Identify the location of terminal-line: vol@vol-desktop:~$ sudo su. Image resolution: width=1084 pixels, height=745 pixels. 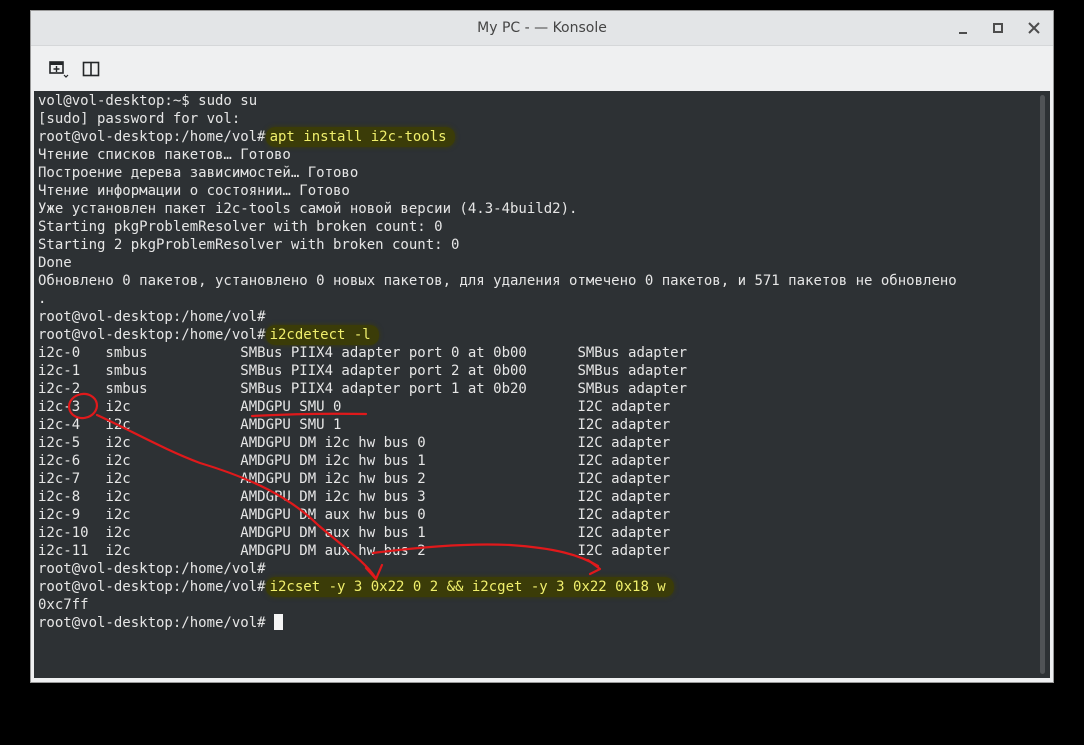
(497, 101).